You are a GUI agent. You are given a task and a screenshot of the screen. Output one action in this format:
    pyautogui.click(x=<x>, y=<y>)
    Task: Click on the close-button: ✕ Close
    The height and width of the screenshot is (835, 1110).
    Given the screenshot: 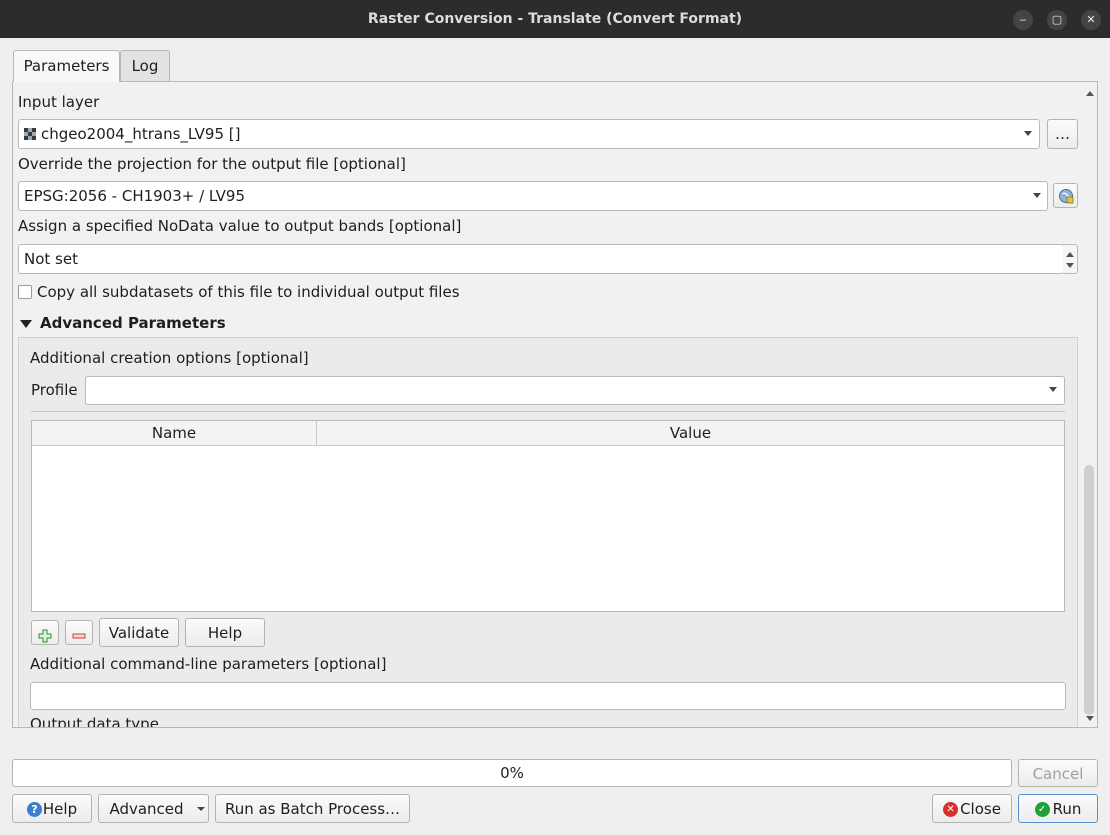 What is the action you would take?
    pyautogui.click(x=972, y=808)
    